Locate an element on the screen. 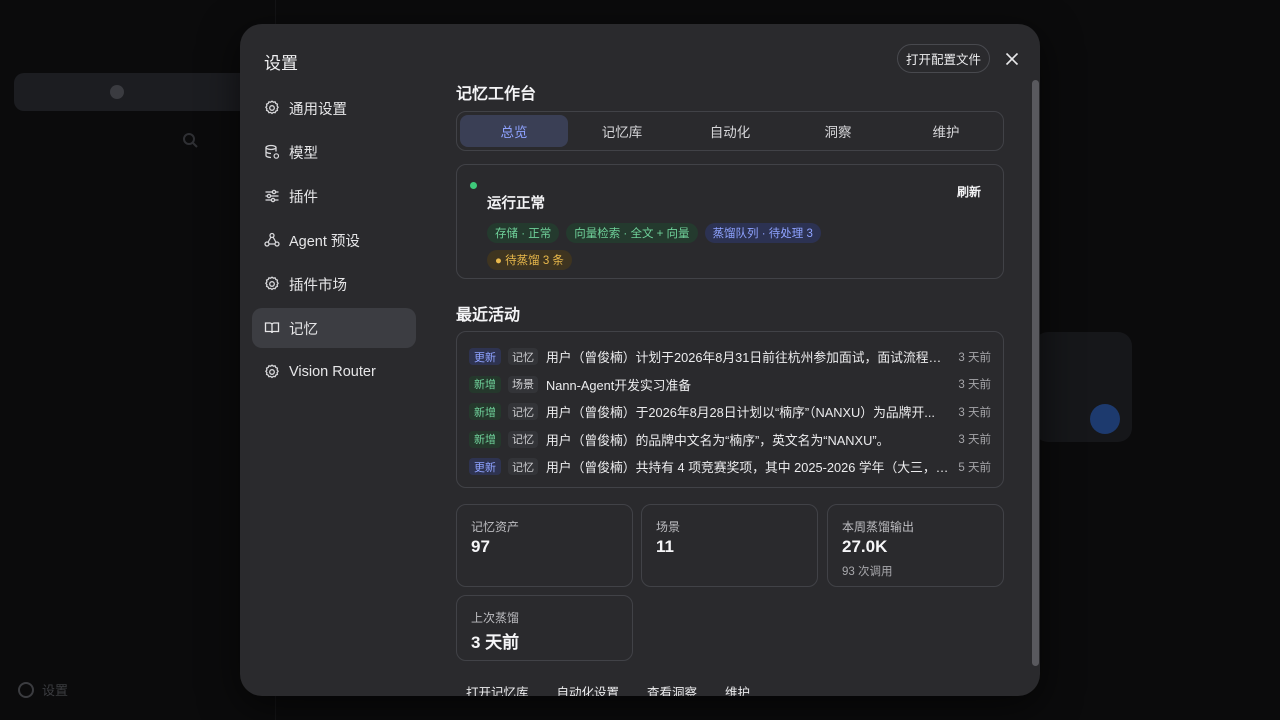 The image size is (1280, 720). nav-item-models: 模型 is located at coordinates (334, 152).